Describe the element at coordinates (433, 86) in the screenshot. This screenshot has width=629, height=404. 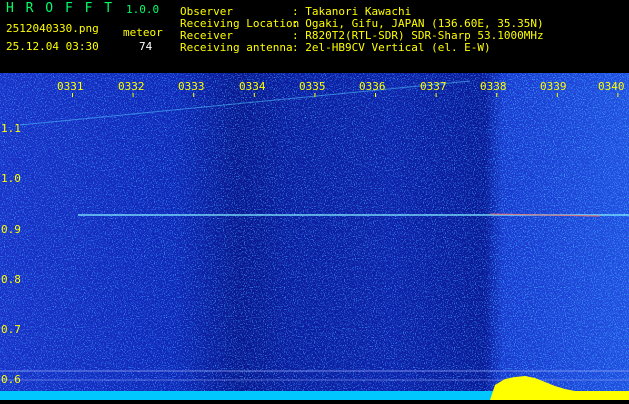
I see `time-tick: 0337` at that location.